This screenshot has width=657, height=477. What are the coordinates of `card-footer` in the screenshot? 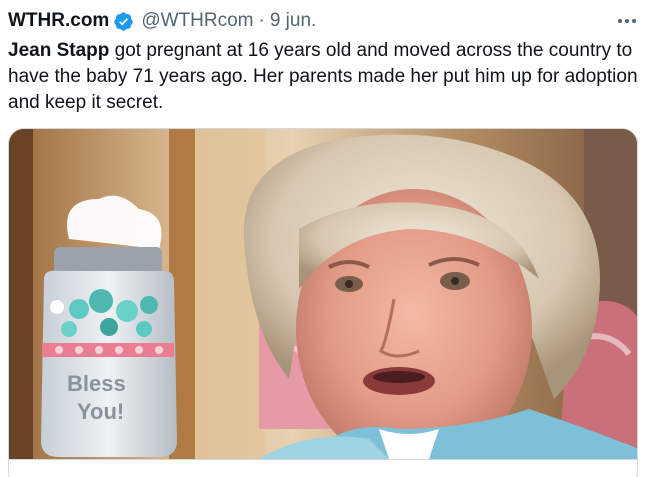 It's located at (323, 468).